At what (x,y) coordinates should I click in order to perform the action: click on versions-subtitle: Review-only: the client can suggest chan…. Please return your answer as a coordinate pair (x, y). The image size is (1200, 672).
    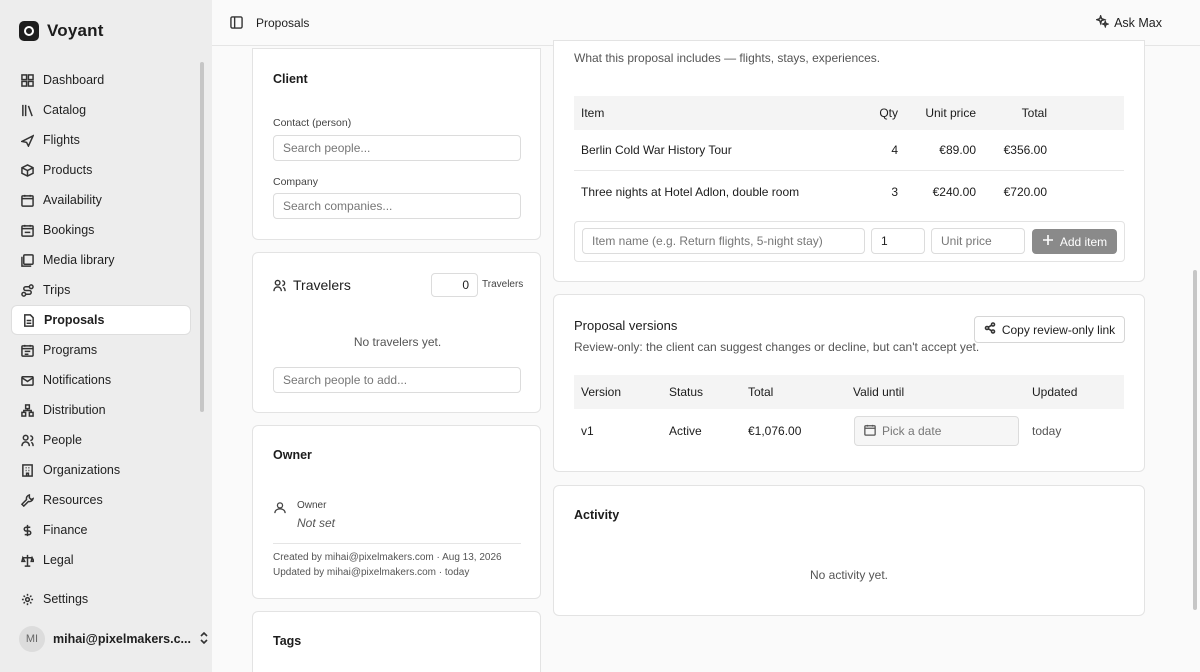
    Looking at the image, I should click on (777, 347).